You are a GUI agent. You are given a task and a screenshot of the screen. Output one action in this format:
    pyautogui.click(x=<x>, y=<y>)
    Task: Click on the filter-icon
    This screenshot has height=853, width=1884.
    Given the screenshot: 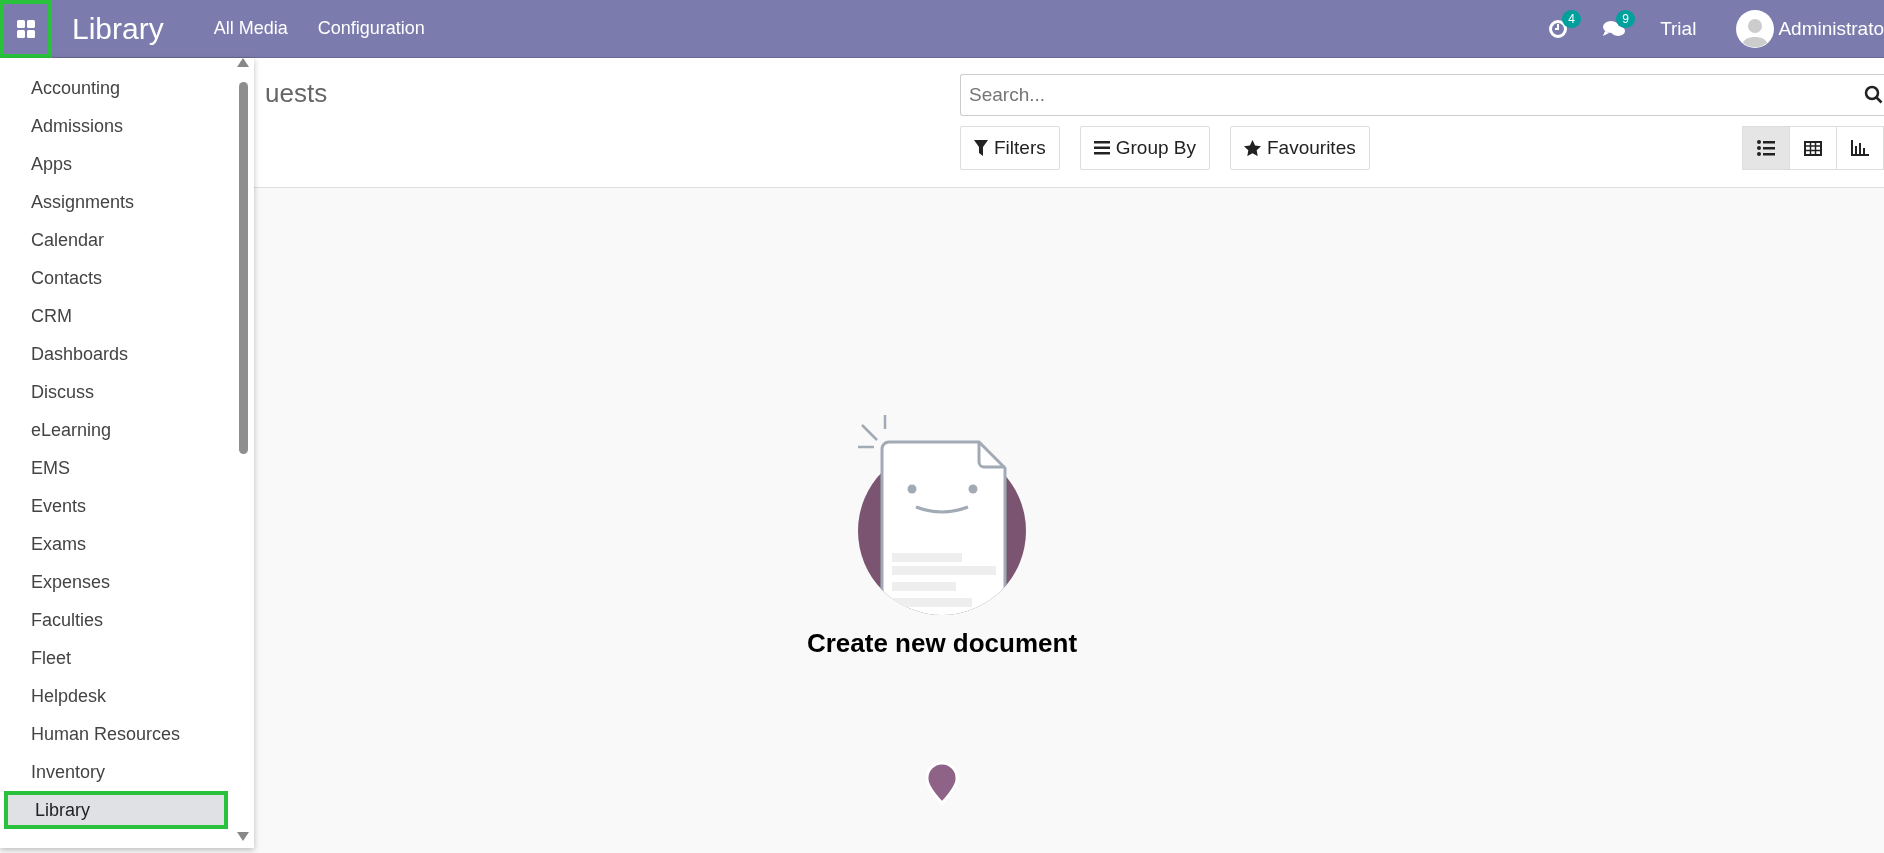 What is the action you would take?
    pyautogui.click(x=981, y=148)
    